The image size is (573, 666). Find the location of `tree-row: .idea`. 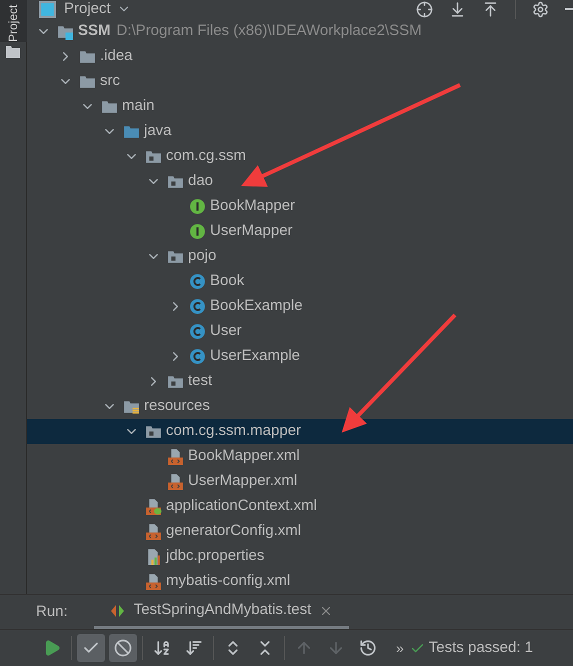

tree-row: .idea is located at coordinates (300, 56).